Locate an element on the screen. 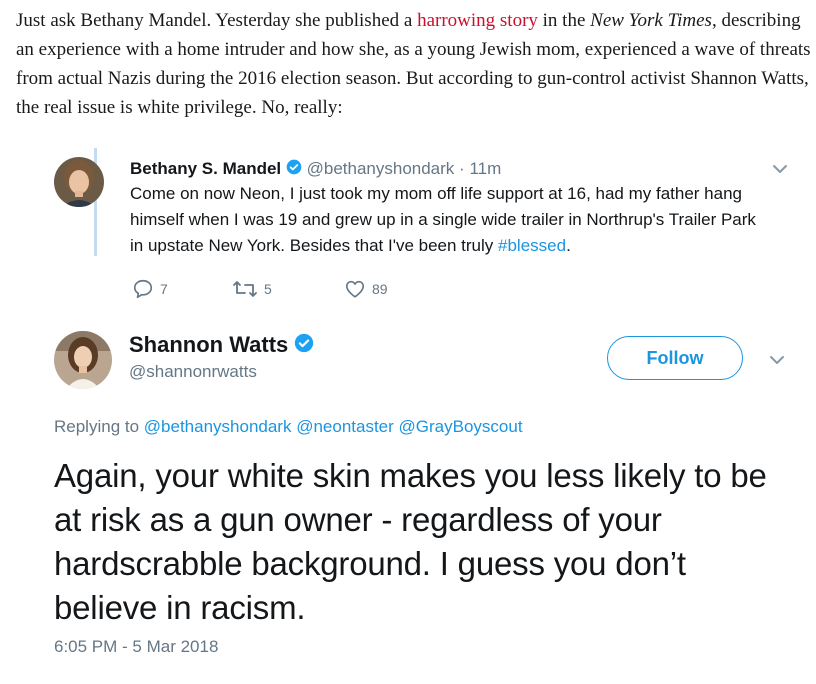 The image size is (816, 684). mention-link: @bethanyshondark is located at coordinates (218, 426).